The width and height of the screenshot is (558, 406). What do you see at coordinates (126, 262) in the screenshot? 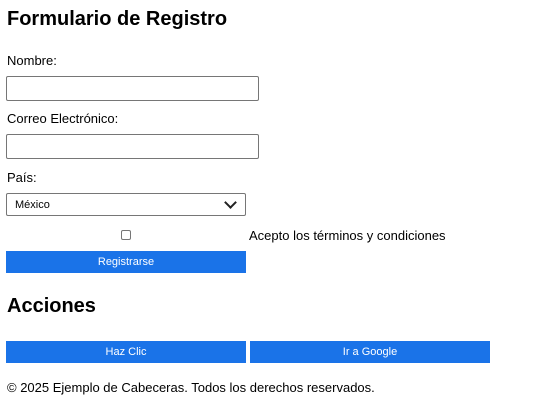
I see `register-button: Registrarse` at bounding box center [126, 262].